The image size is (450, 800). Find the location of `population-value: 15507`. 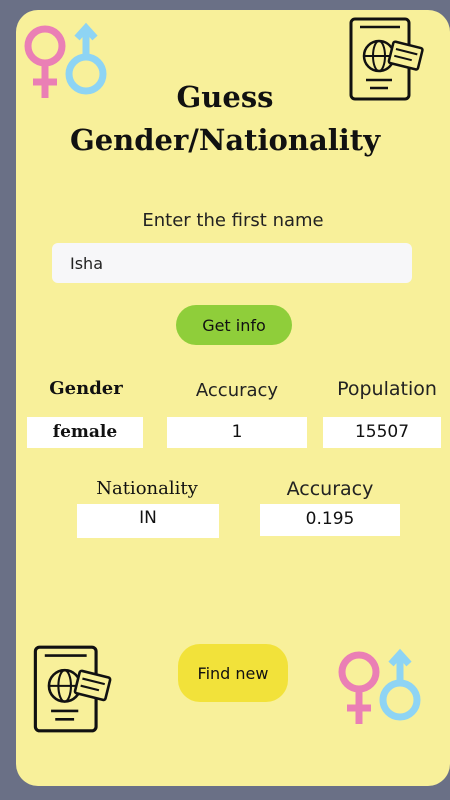

population-value: 15507 is located at coordinates (382, 432).